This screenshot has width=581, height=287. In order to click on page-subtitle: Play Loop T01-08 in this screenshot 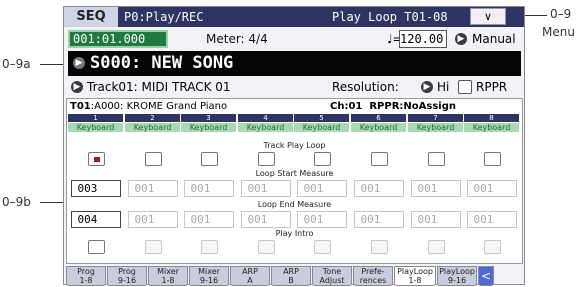, I will do `click(390, 17)`.